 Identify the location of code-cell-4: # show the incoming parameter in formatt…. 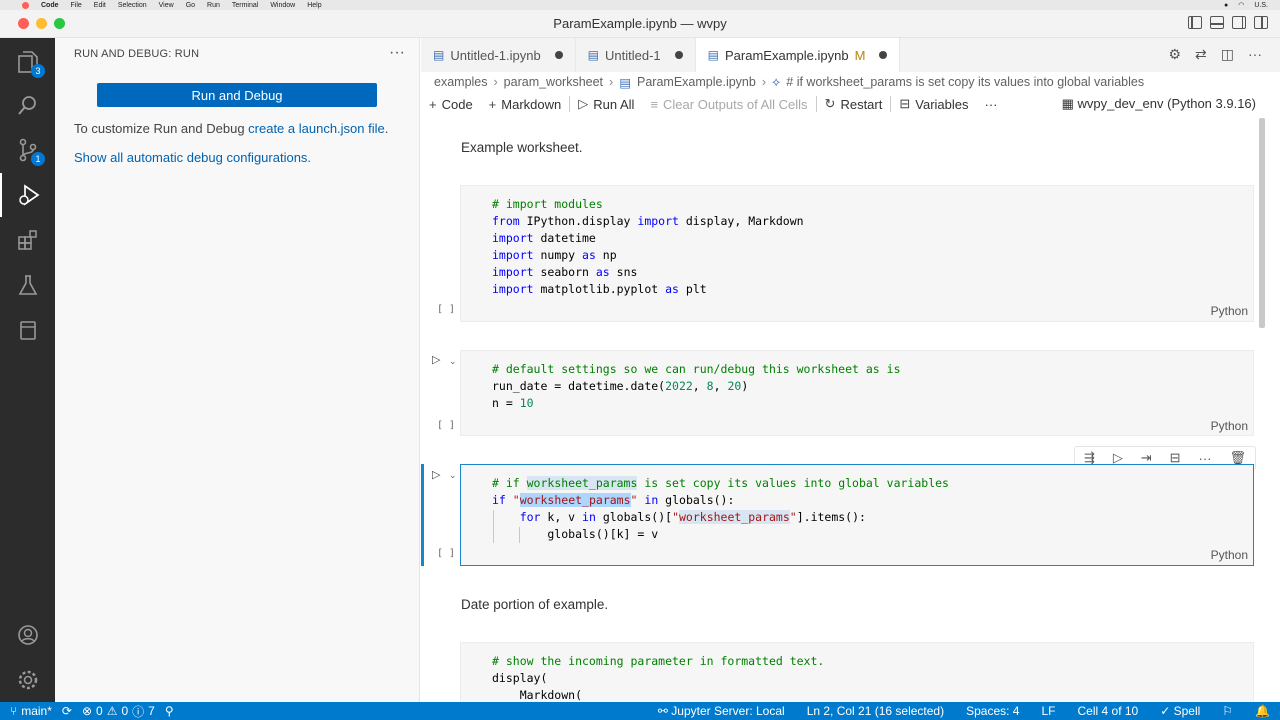
(857, 672).